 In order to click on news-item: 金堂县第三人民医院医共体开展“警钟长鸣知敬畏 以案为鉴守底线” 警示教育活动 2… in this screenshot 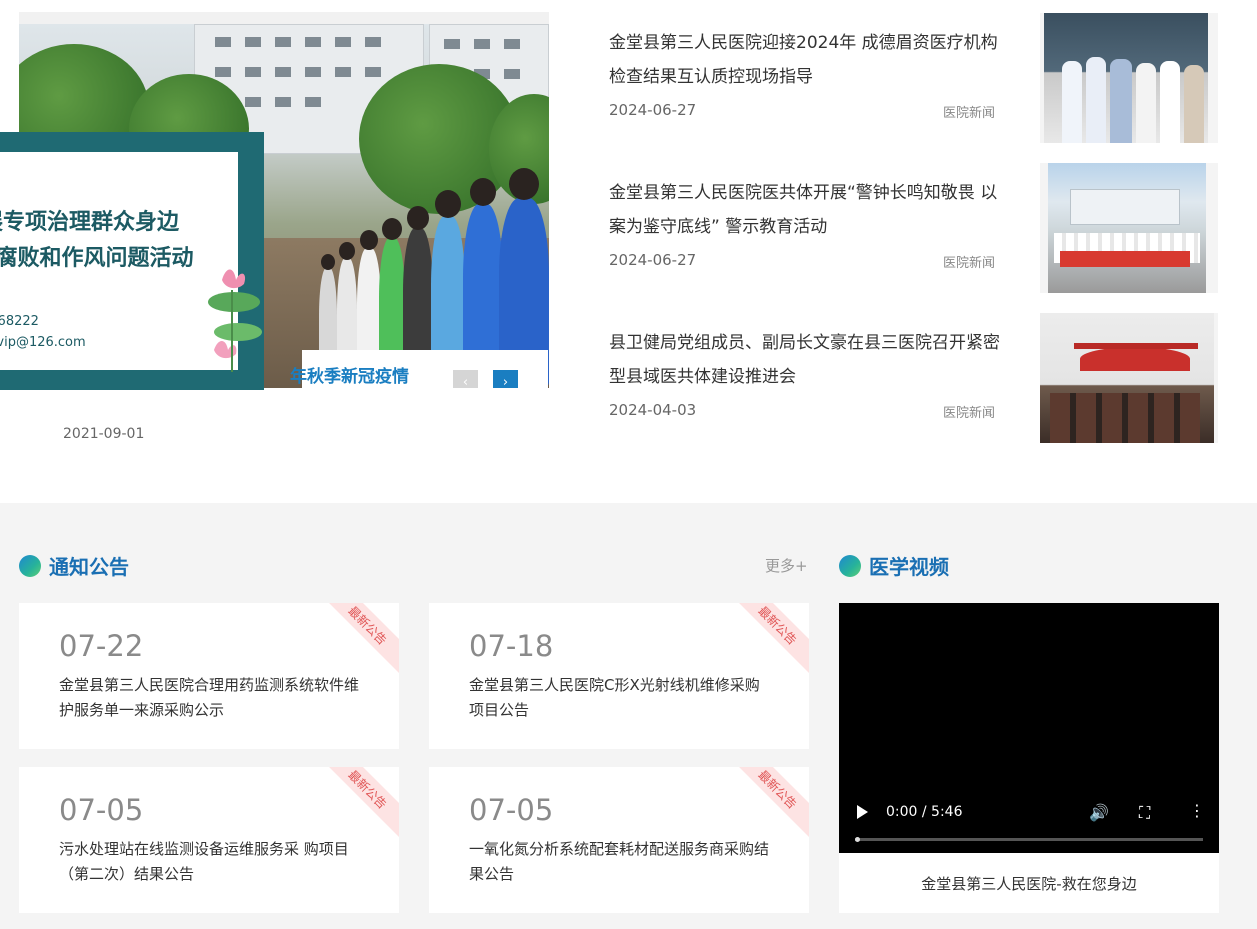, I will do `click(914, 221)`.